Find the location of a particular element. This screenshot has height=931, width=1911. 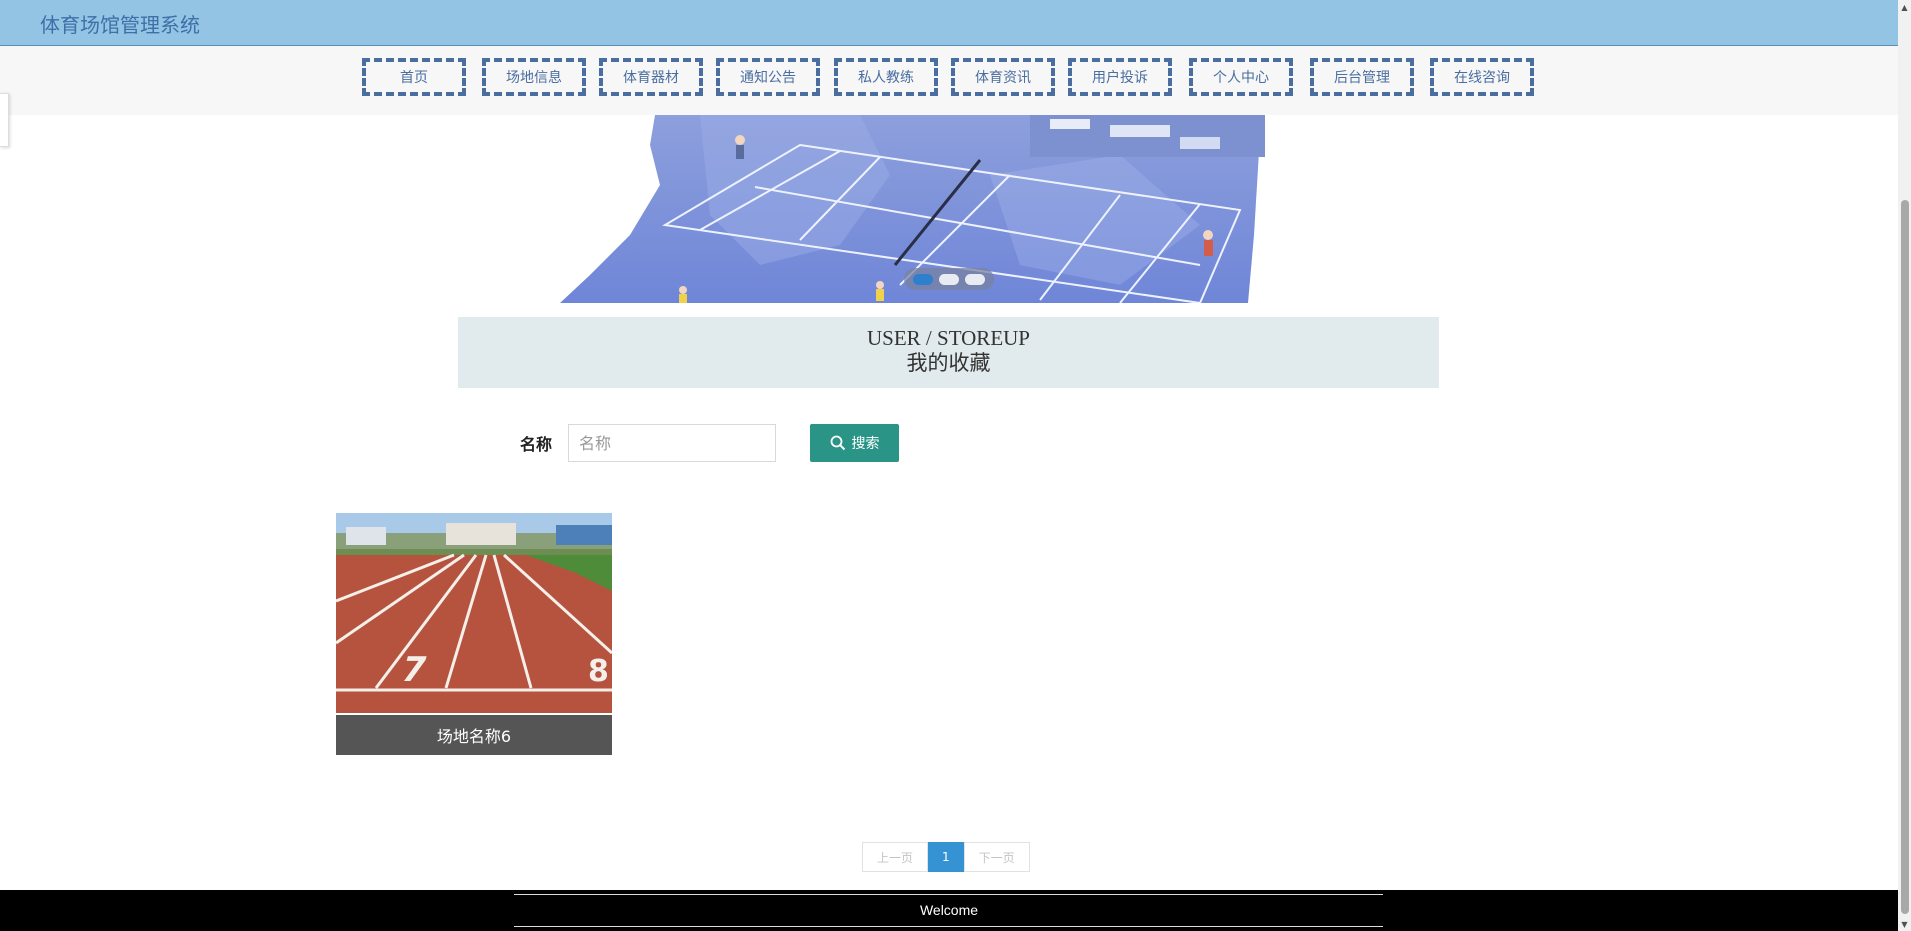

nav-item-news: 体育资讯 is located at coordinates (1003, 77).